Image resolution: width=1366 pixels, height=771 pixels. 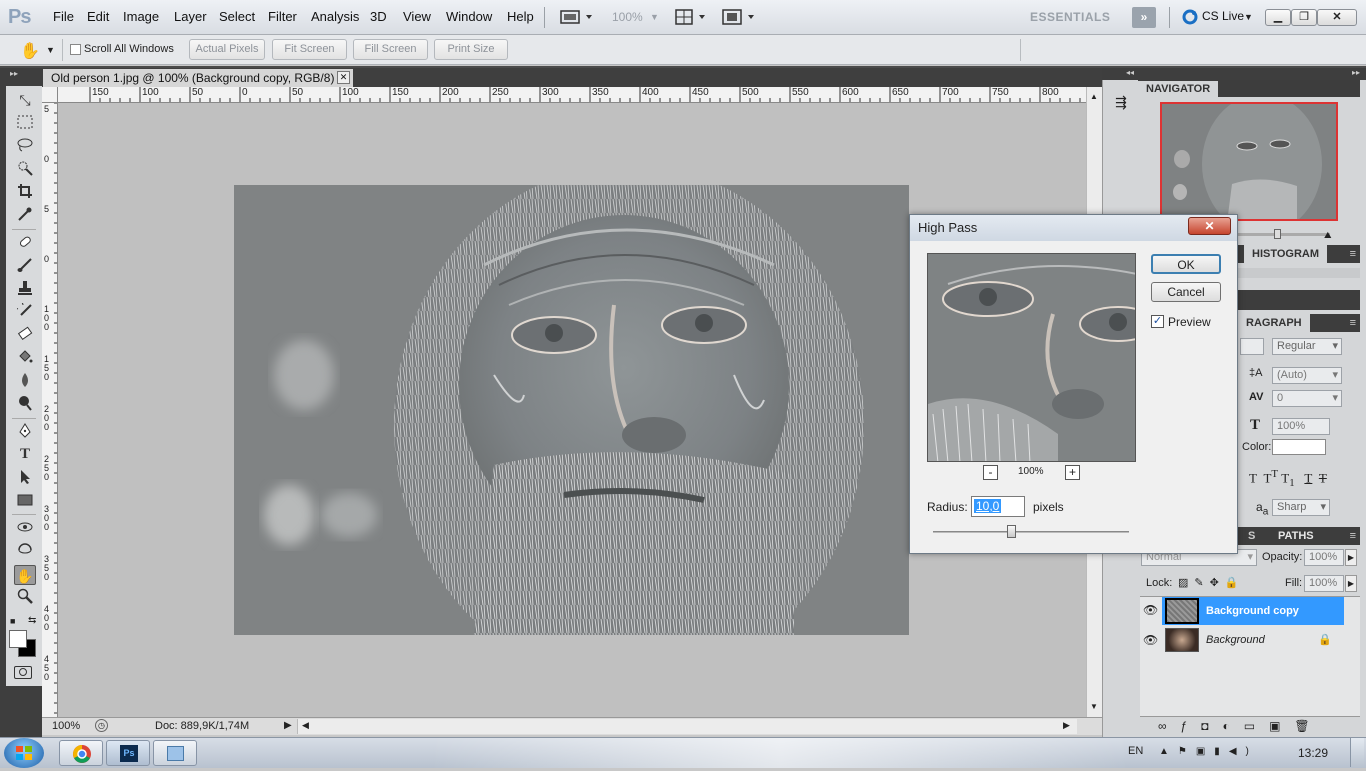 I want to click on clock: 13:29, so click(x=1313, y=753).